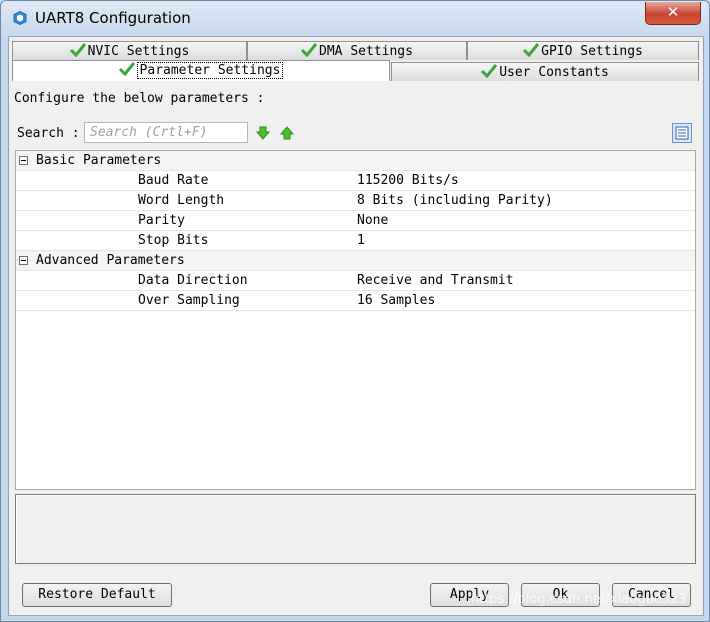 Image resolution: width=710 pixels, height=622 pixels. I want to click on instruction-text: Configure the below parameters :, so click(139, 98).